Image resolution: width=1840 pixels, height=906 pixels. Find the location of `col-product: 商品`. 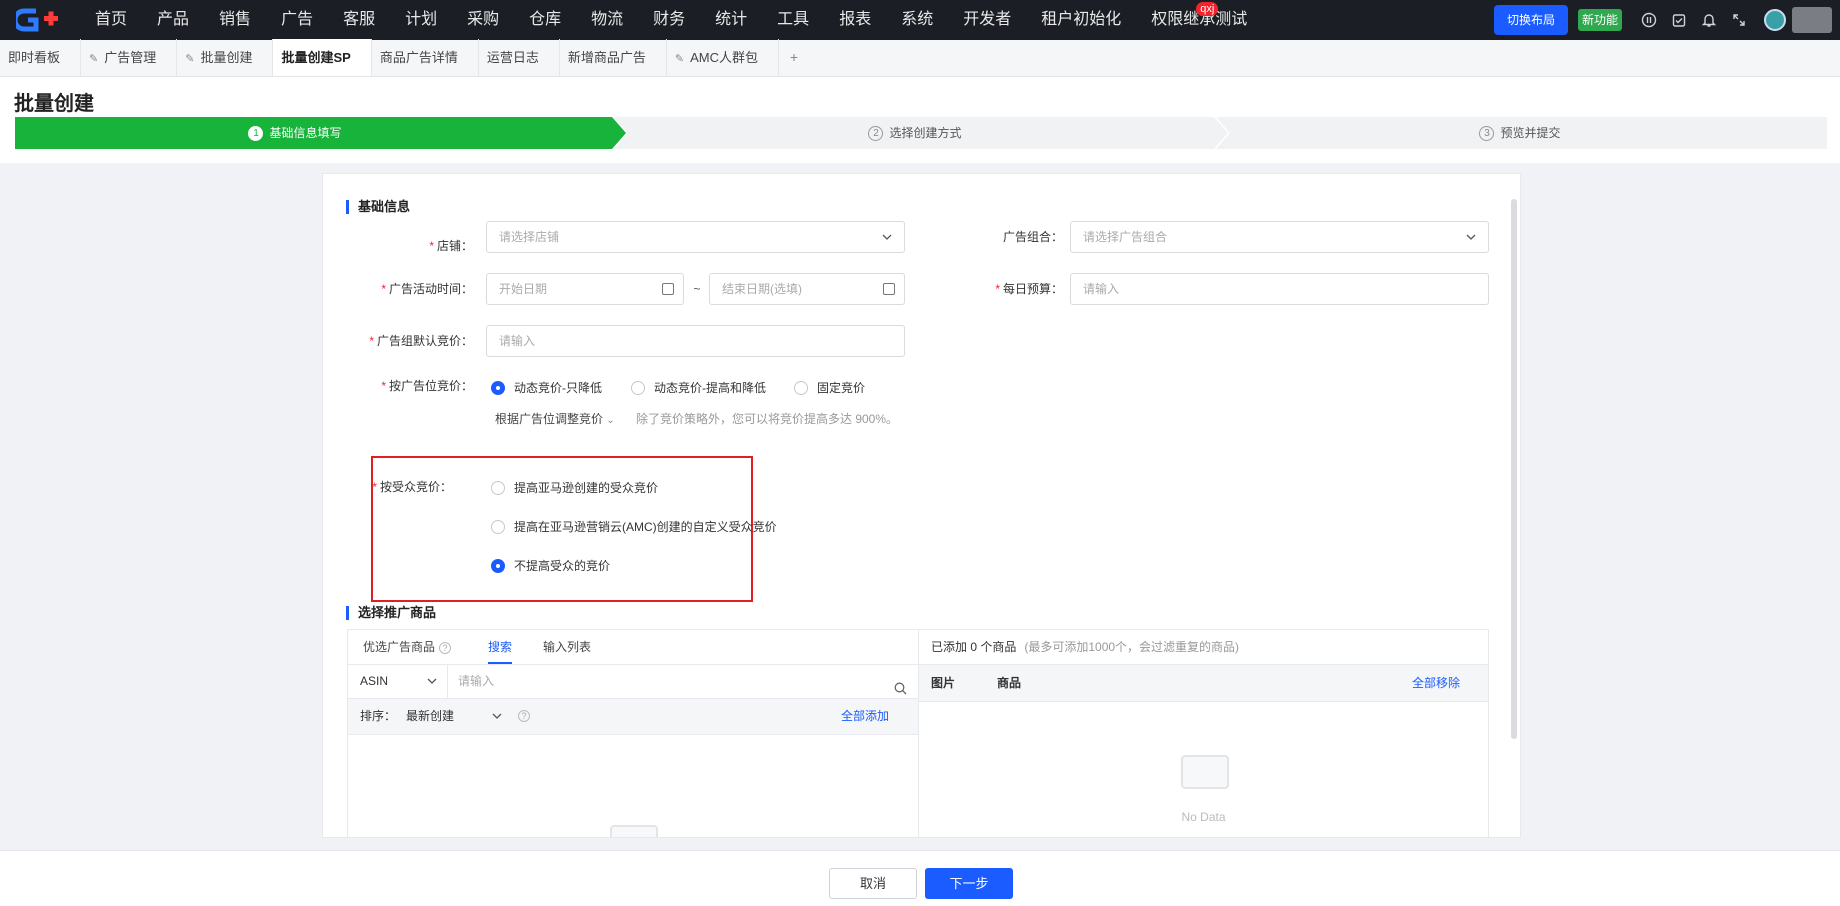

col-product: 商品 is located at coordinates (1009, 683).